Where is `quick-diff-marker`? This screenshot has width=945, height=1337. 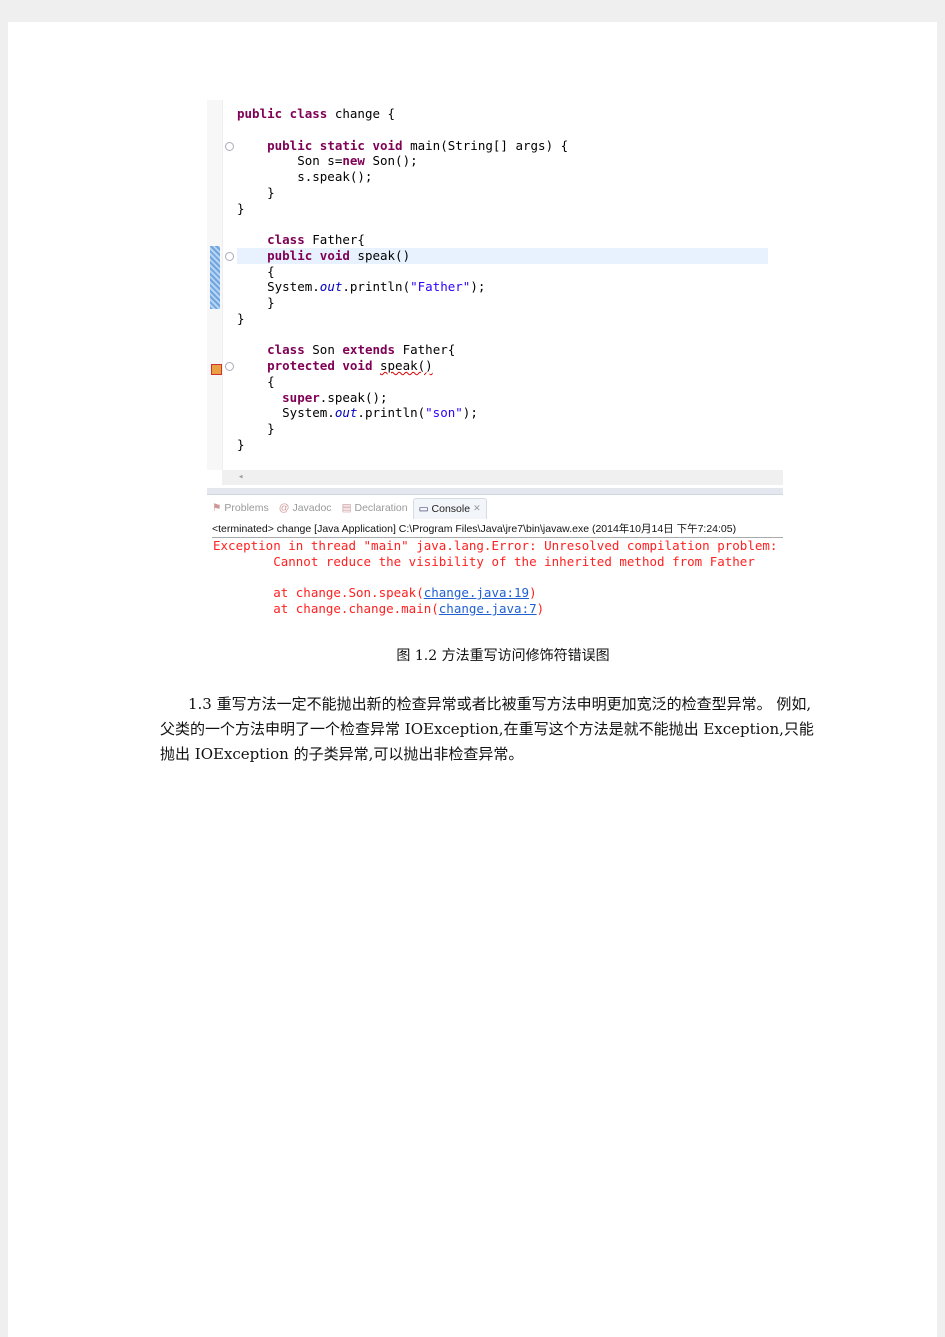 quick-diff-marker is located at coordinates (215, 277).